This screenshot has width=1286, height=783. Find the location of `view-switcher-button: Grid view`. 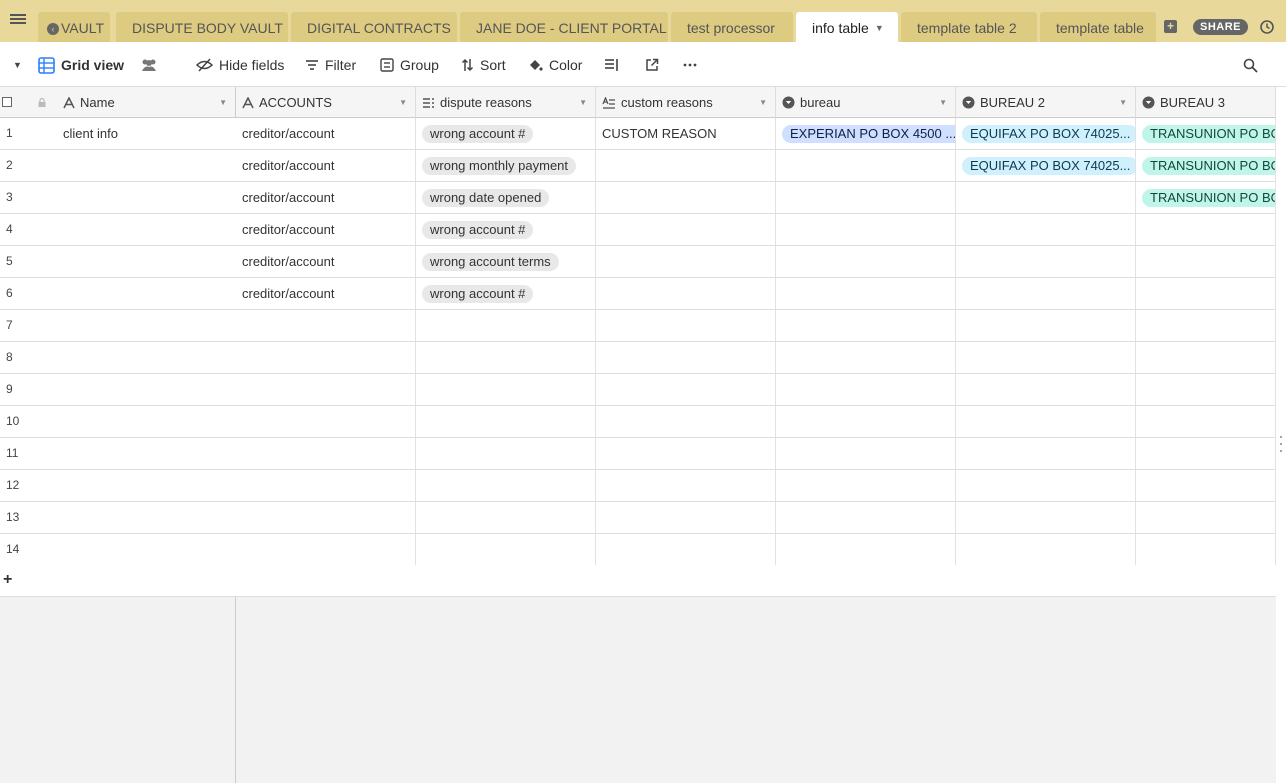

view-switcher-button: Grid view is located at coordinates (81, 65).